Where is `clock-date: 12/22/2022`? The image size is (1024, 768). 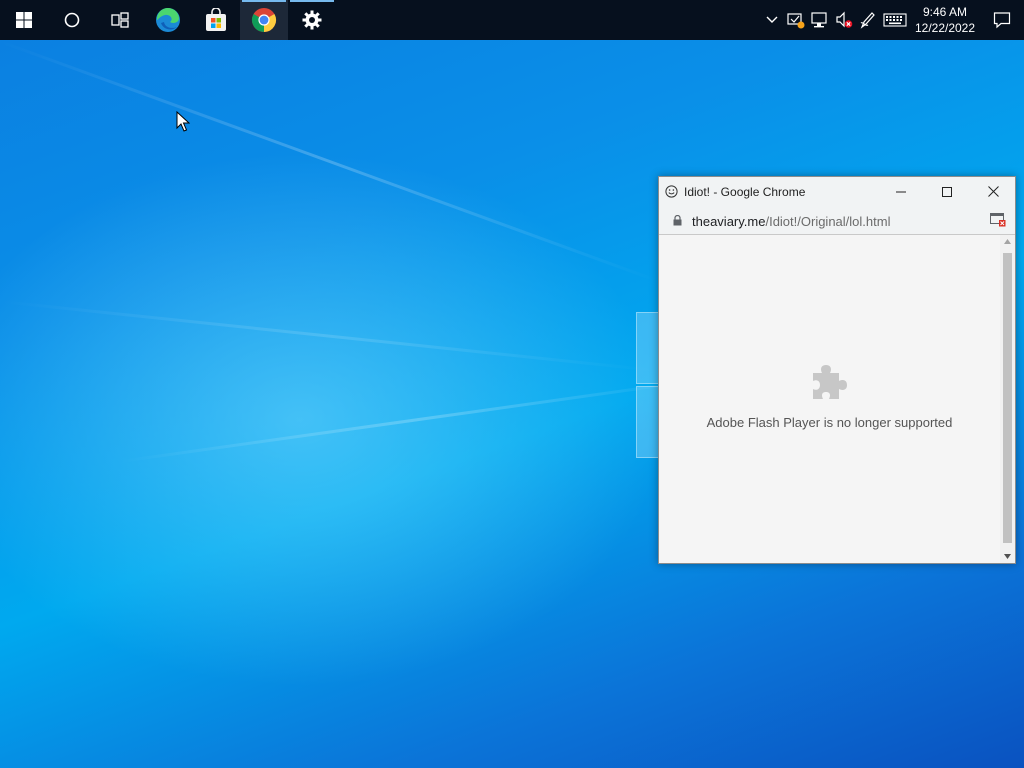
clock-date: 12/22/2022 is located at coordinates (945, 28).